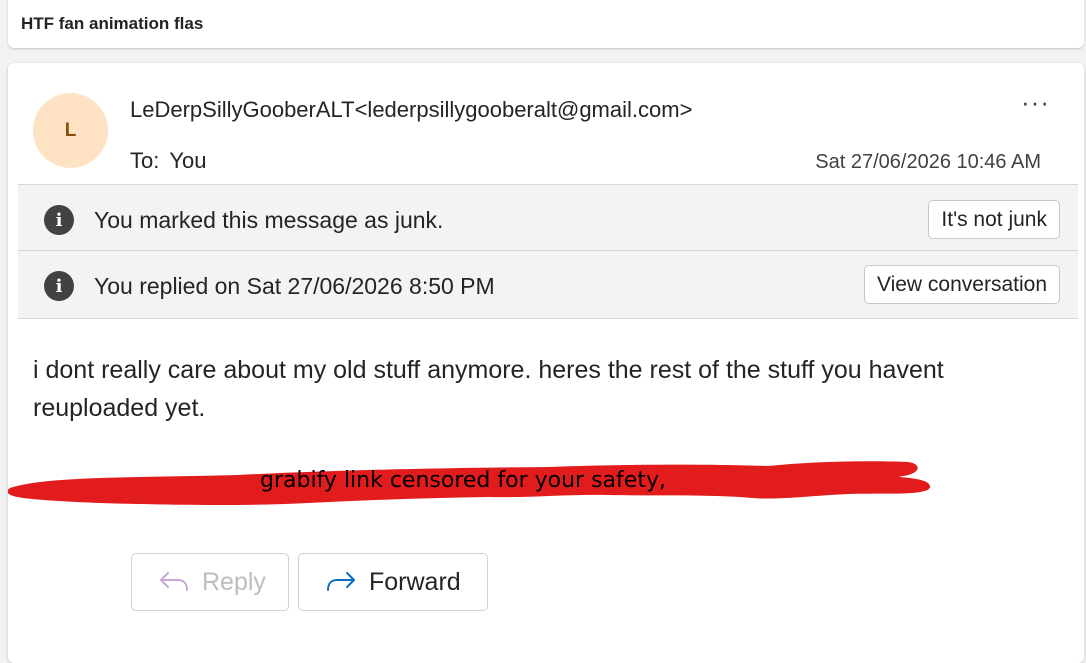 Image resolution: width=1086 pixels, height=663 pixels. I want to click on subject-title: HTF fan animation flas, so click(112, 23).